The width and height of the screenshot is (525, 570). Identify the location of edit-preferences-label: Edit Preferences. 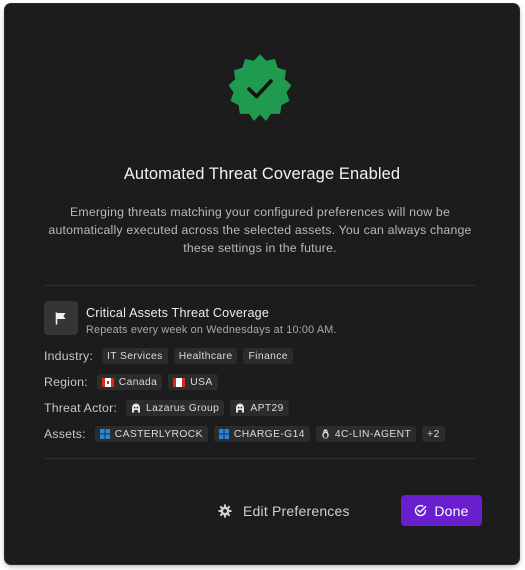
(296, 510).